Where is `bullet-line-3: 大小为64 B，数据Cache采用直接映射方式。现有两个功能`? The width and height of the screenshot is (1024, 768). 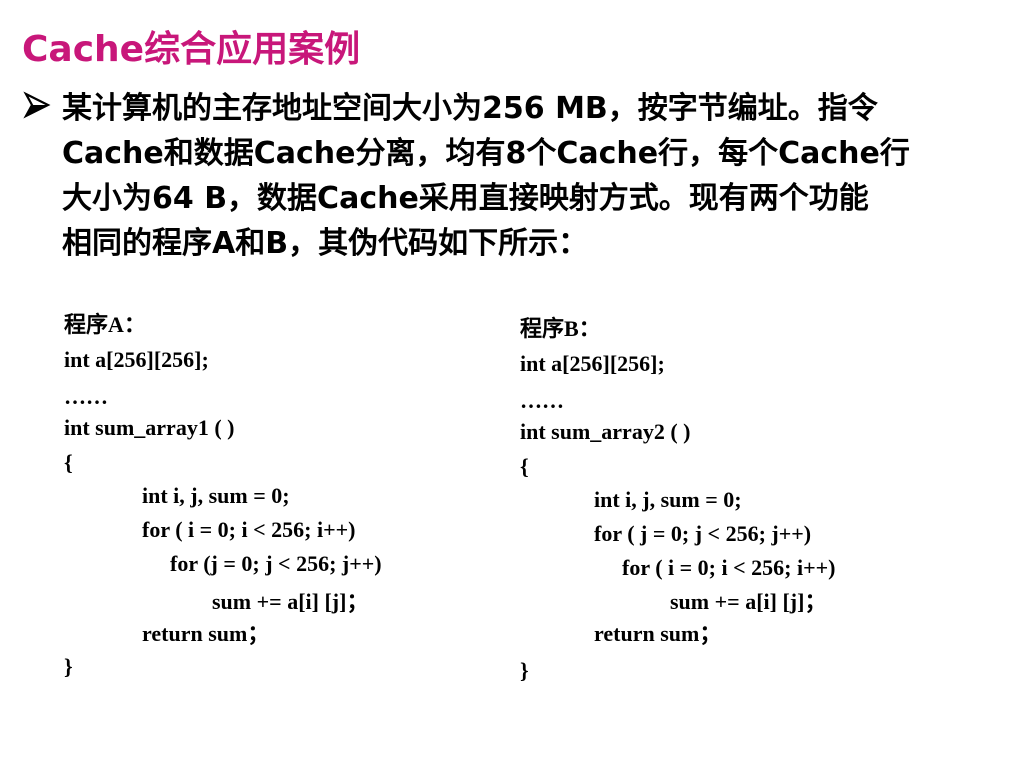
bullet-line-3: 大小为64 B，数据Cache采用直接映射方式。现有两个功能 is located at coordinates (465, 198).